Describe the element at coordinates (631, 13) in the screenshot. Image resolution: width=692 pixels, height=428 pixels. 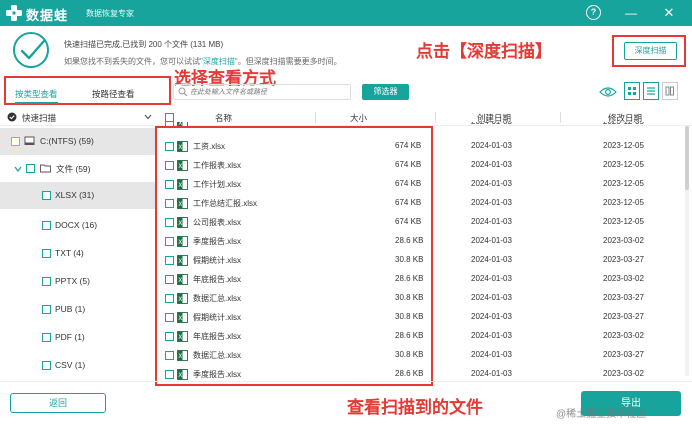
I see `minimize-button: —` at that location.